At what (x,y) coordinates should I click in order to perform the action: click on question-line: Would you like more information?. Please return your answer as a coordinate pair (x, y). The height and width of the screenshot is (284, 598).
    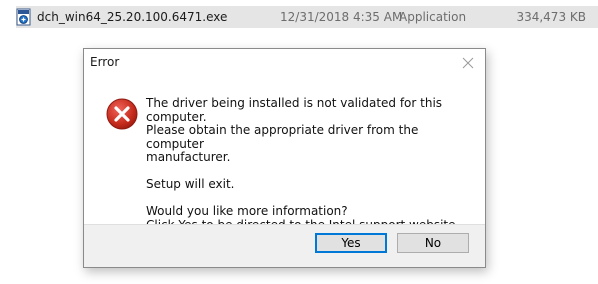
    Looking at the image, I should click on (247, 211).